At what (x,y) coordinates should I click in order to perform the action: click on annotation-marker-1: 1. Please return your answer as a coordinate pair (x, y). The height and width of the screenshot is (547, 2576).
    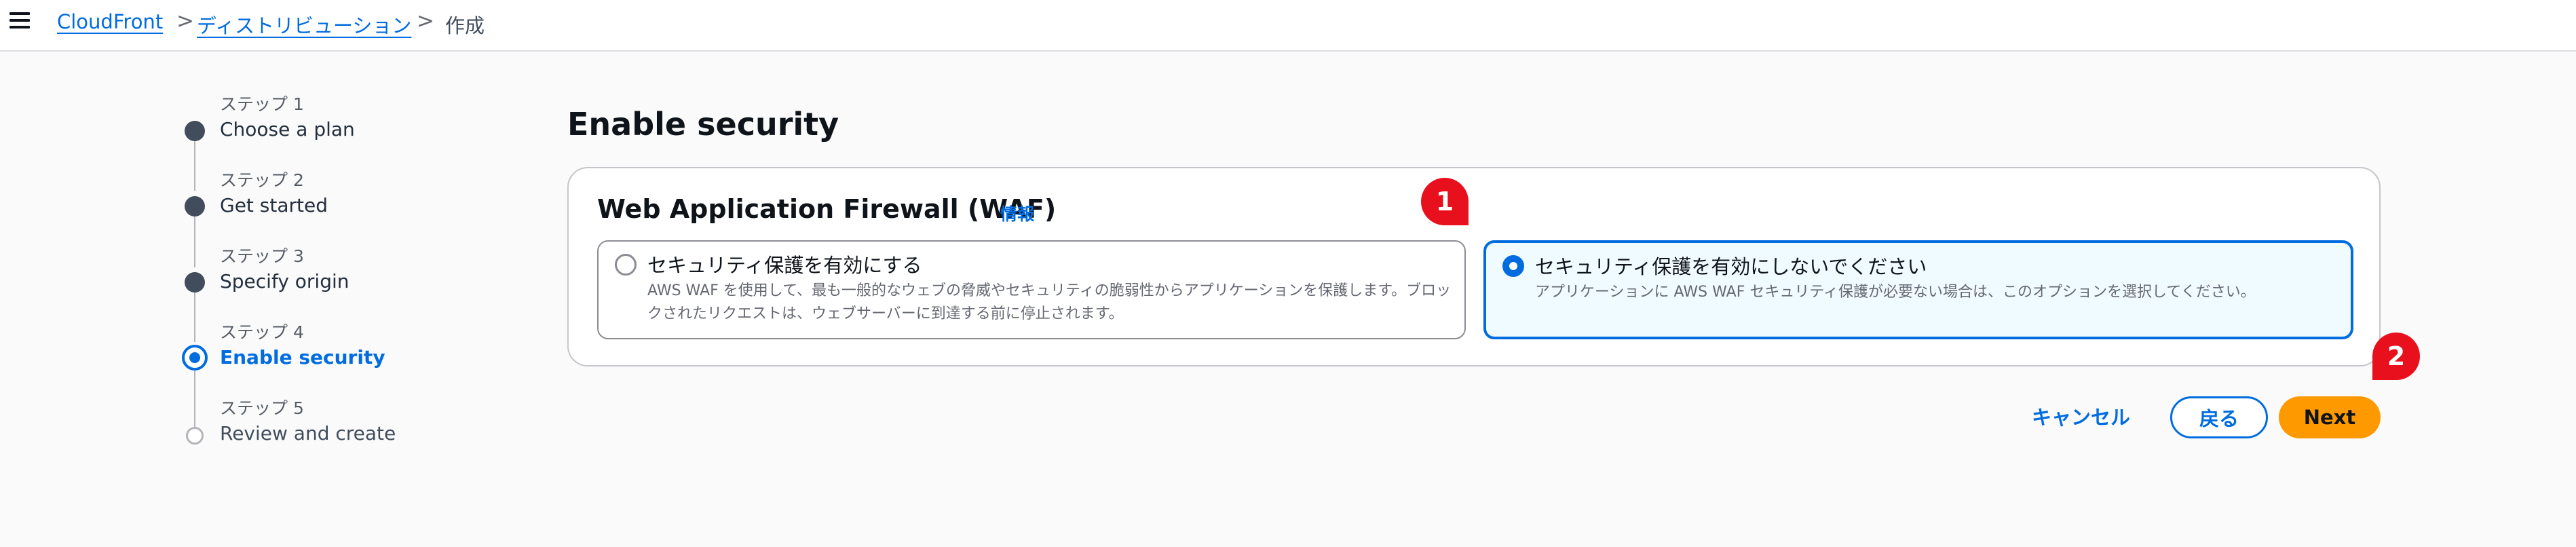
    Looking at the image, I should click on (1445, 201).